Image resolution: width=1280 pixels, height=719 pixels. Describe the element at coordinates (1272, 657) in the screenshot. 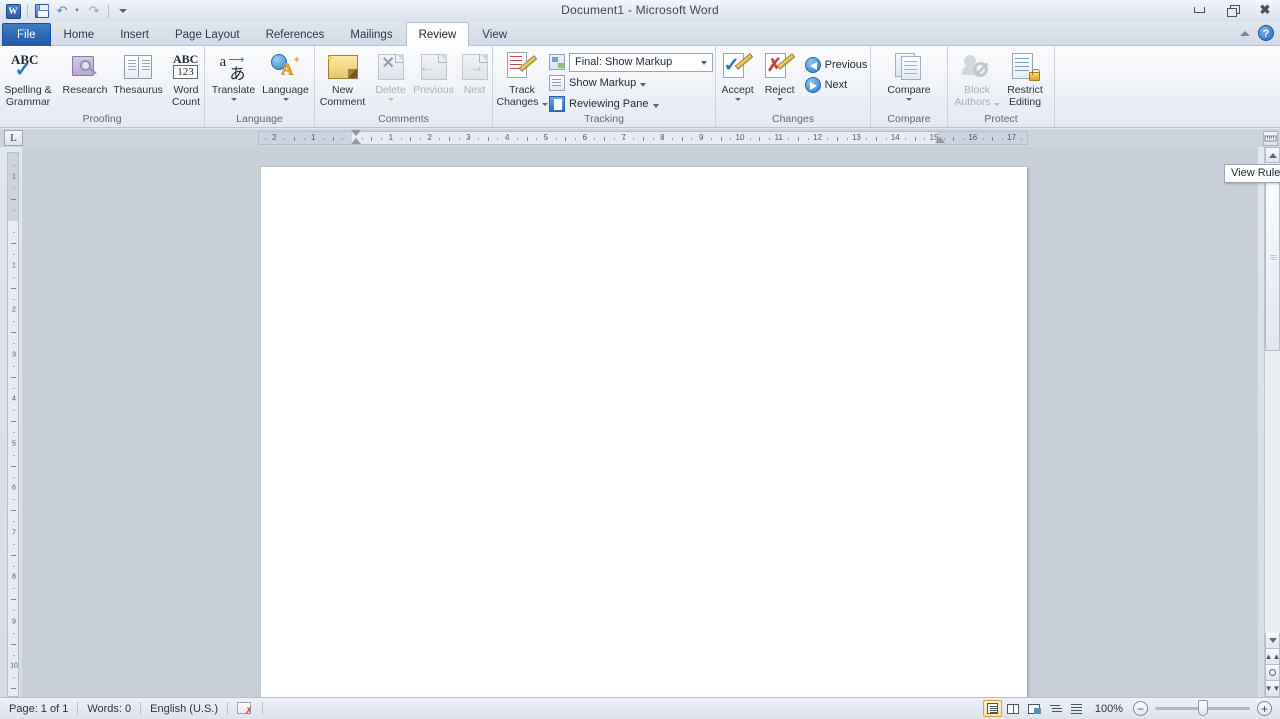

I see `previous-page-button: ▲▲` at that location.